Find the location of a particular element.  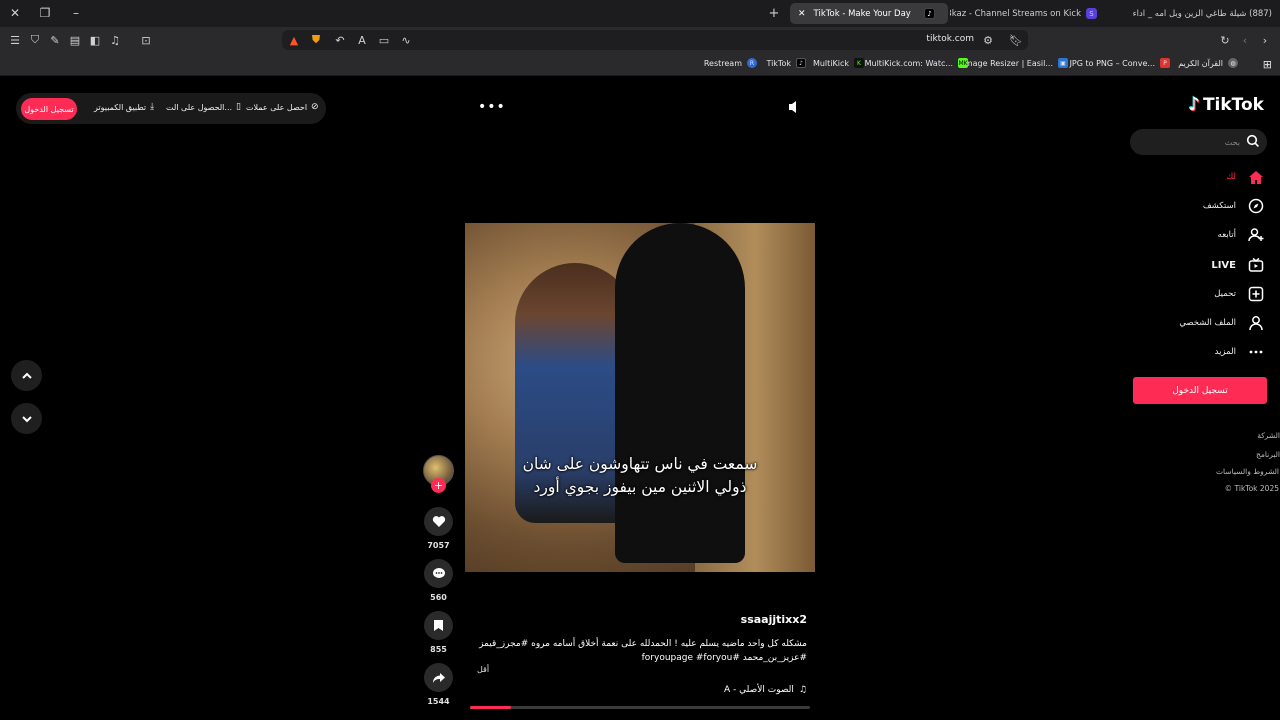

tab-kick: mr-3kaz - Channel Streams on Kick S is located at coordinates (1030, 13).